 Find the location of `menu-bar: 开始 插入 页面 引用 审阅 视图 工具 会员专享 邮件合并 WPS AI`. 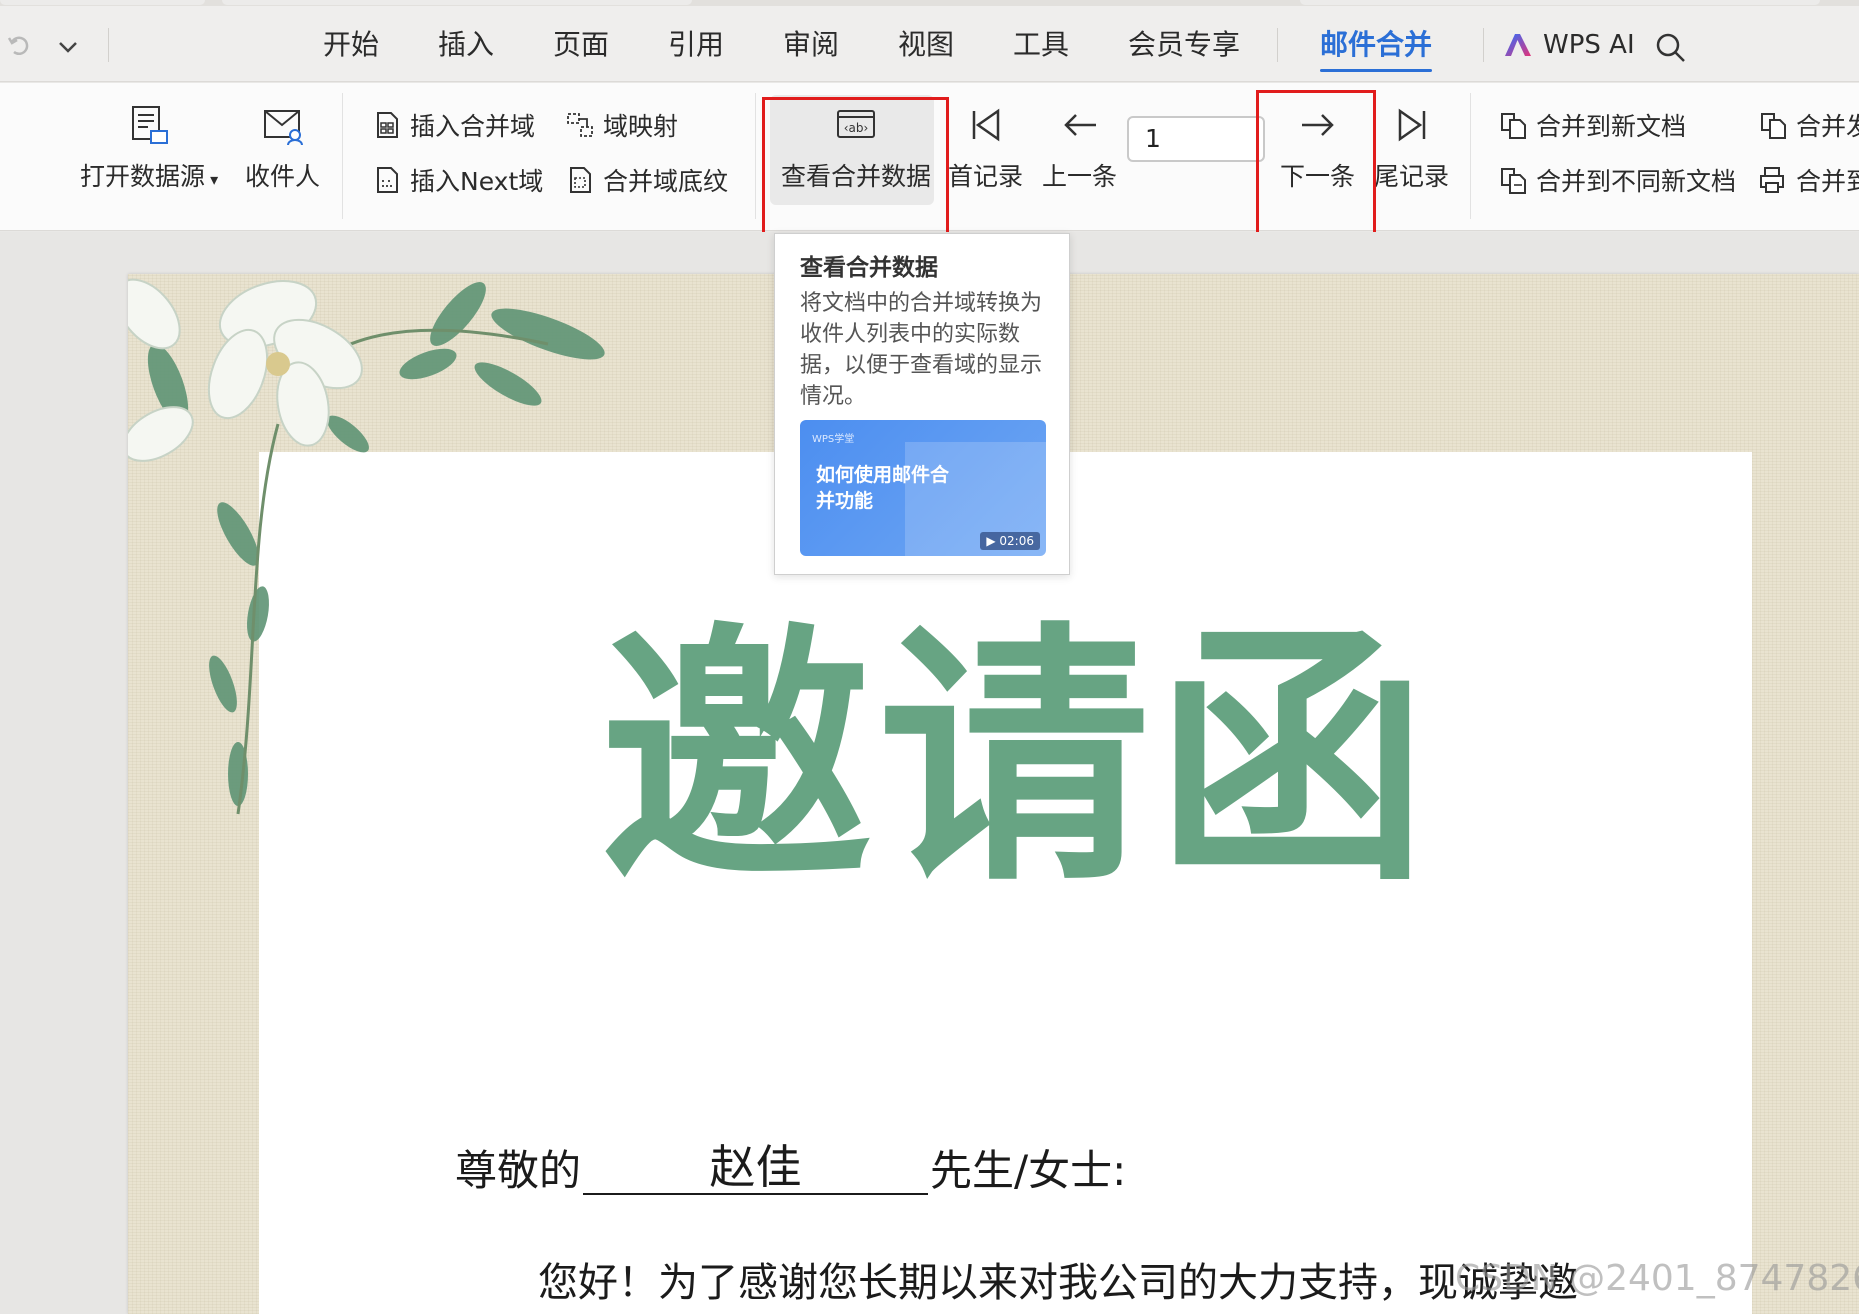

menu-bar: 开始 插入 页面 引用 审阅 视图 工具 会员专享 邮件合并 WPS AI is located at coordinates (929, 44).